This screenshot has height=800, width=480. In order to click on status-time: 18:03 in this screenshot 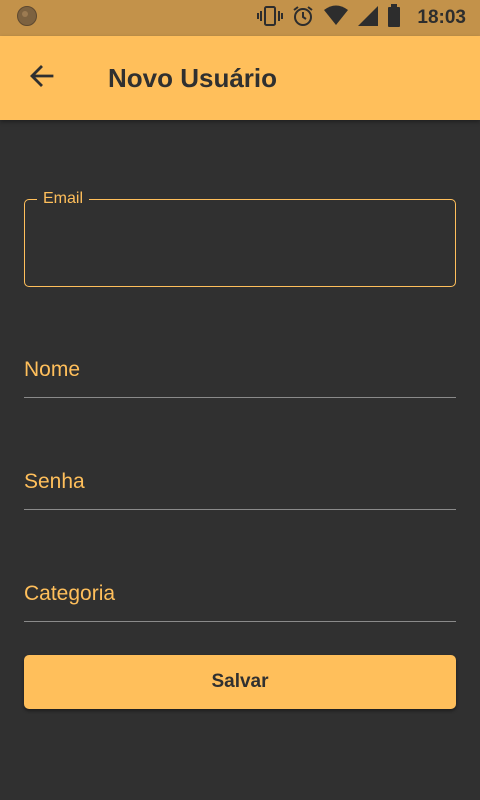, I will do `click(441, 17)`.